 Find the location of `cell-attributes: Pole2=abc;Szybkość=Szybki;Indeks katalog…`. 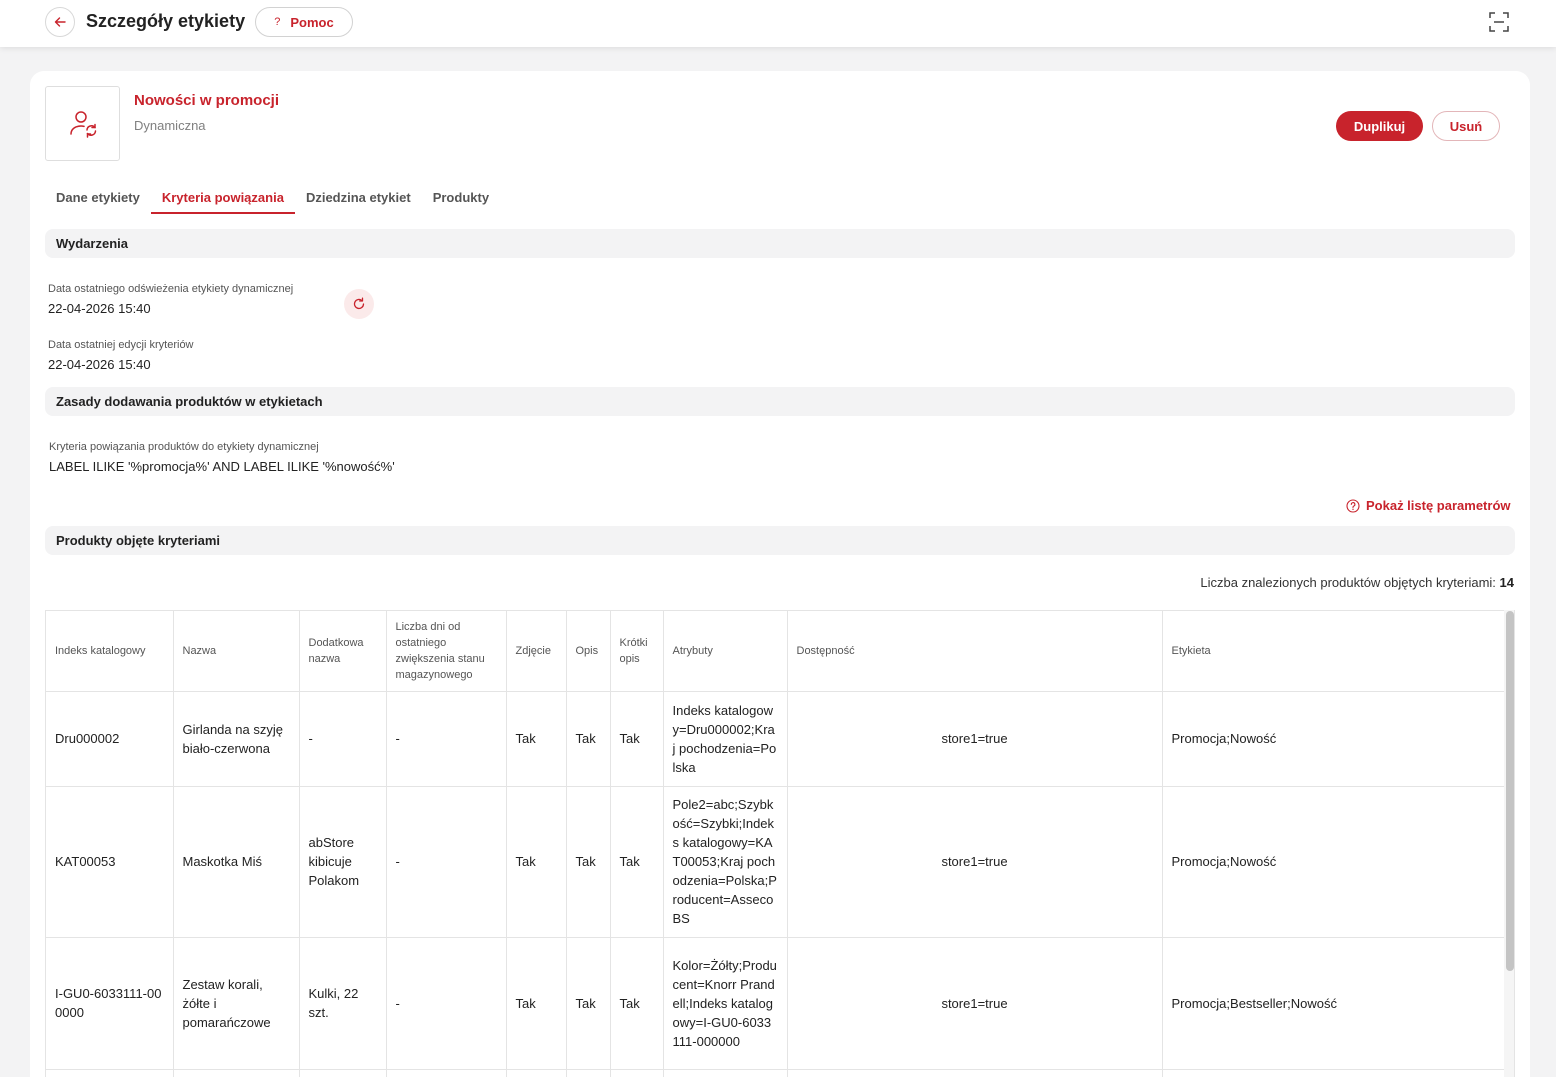

cell-attributes: Pole2=abc;Szybkość=Szybki;Indeks katalog… is located at coordinates (725, 862).